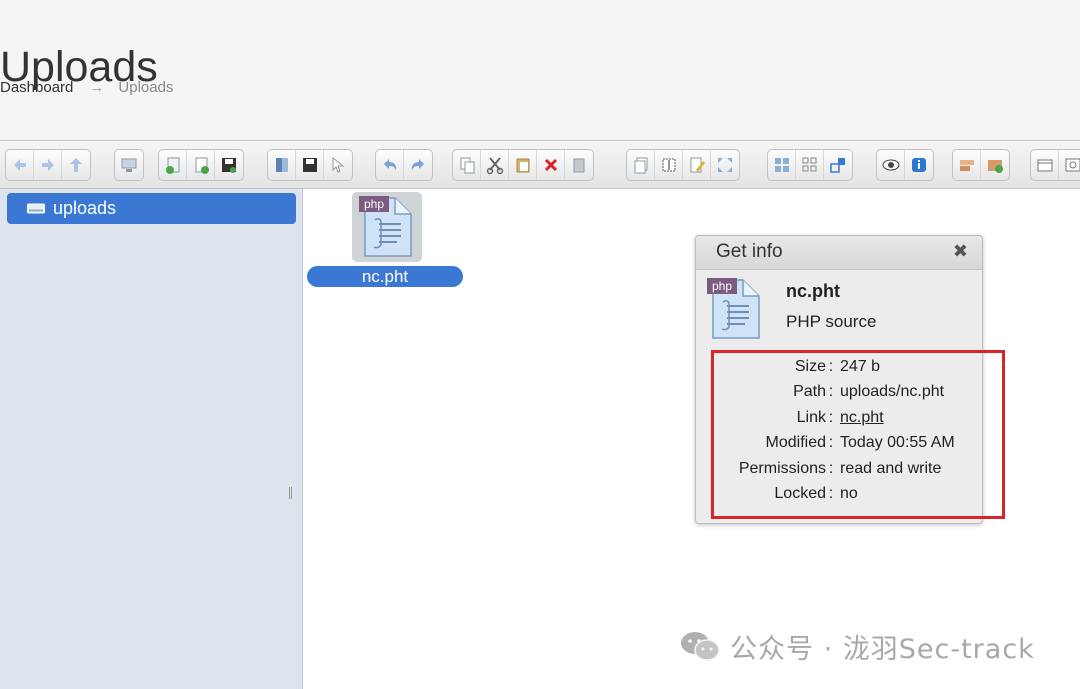  I want to click on info-filename: nc.pht, so click(813, 291).